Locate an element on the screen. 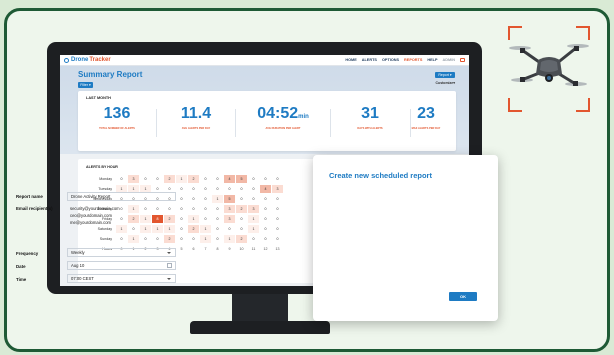  customize-link: Customize▾ is located at coordinates (445, 83).